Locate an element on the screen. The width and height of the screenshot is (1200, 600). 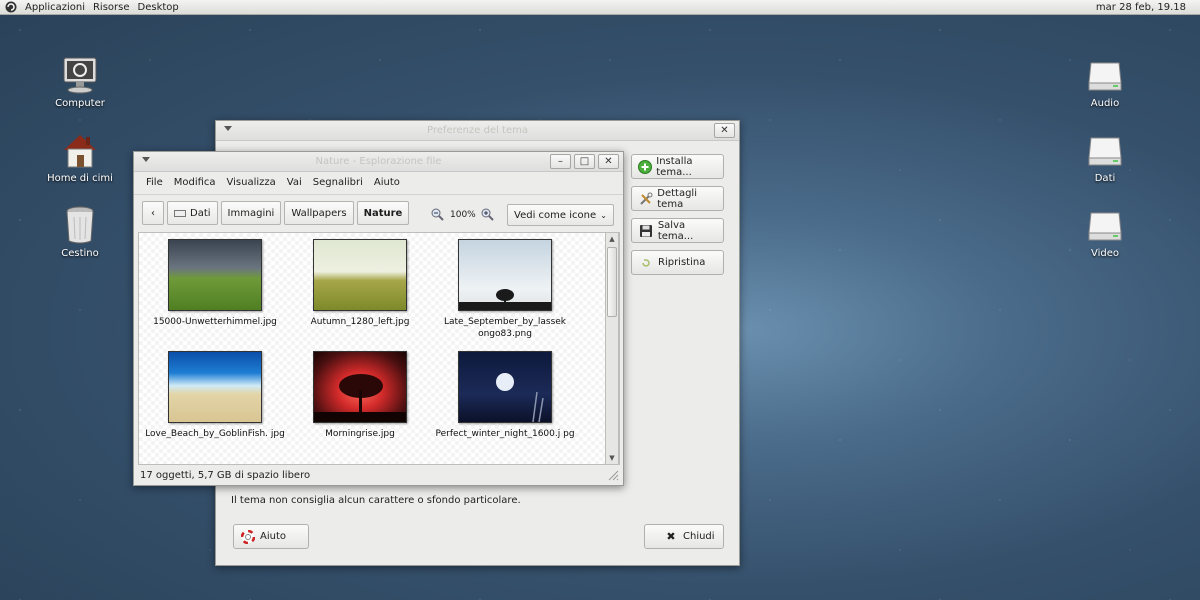
menu-view: Visualizza is located at coordinates (251, 182).